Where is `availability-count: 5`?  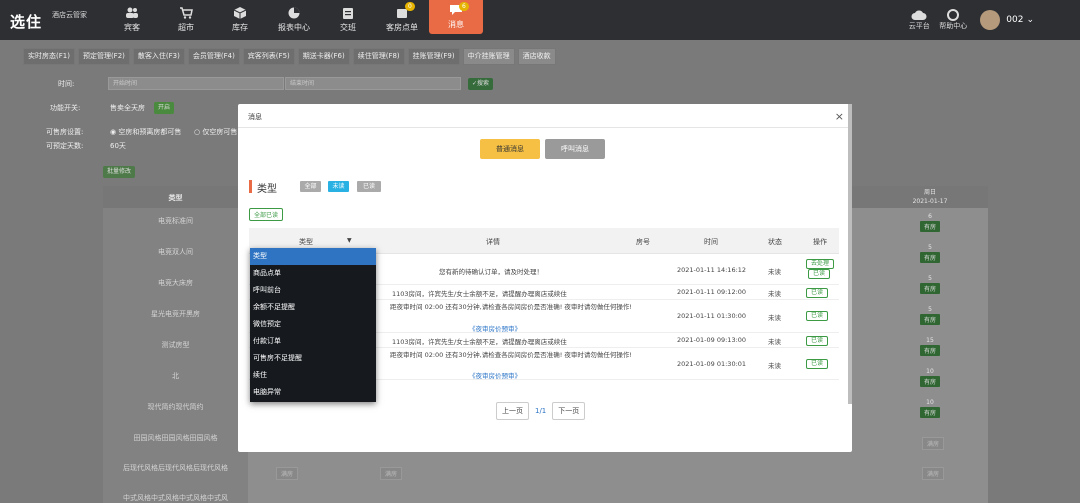 availability-count: 5 is located at coordinates (930, 278).